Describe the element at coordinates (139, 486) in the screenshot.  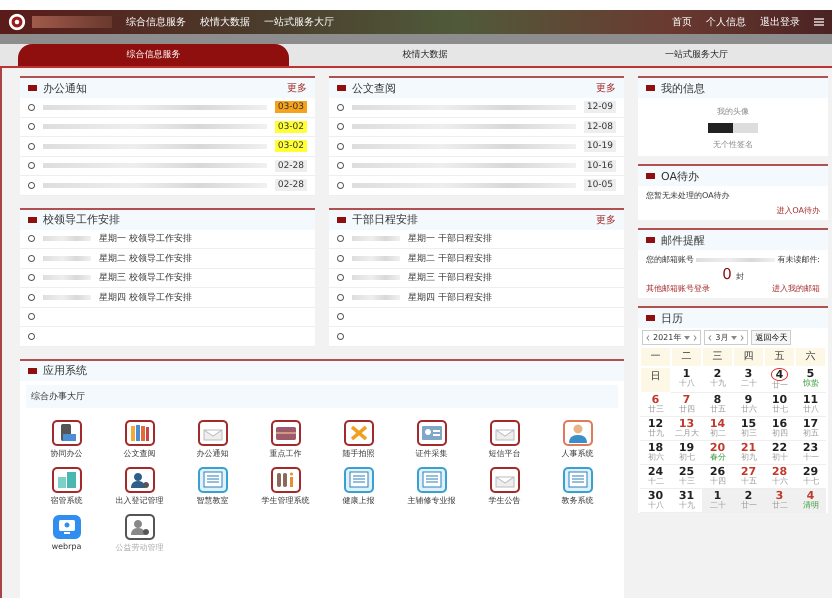
I see `app-shortcut: 出入登记管理` at that location.